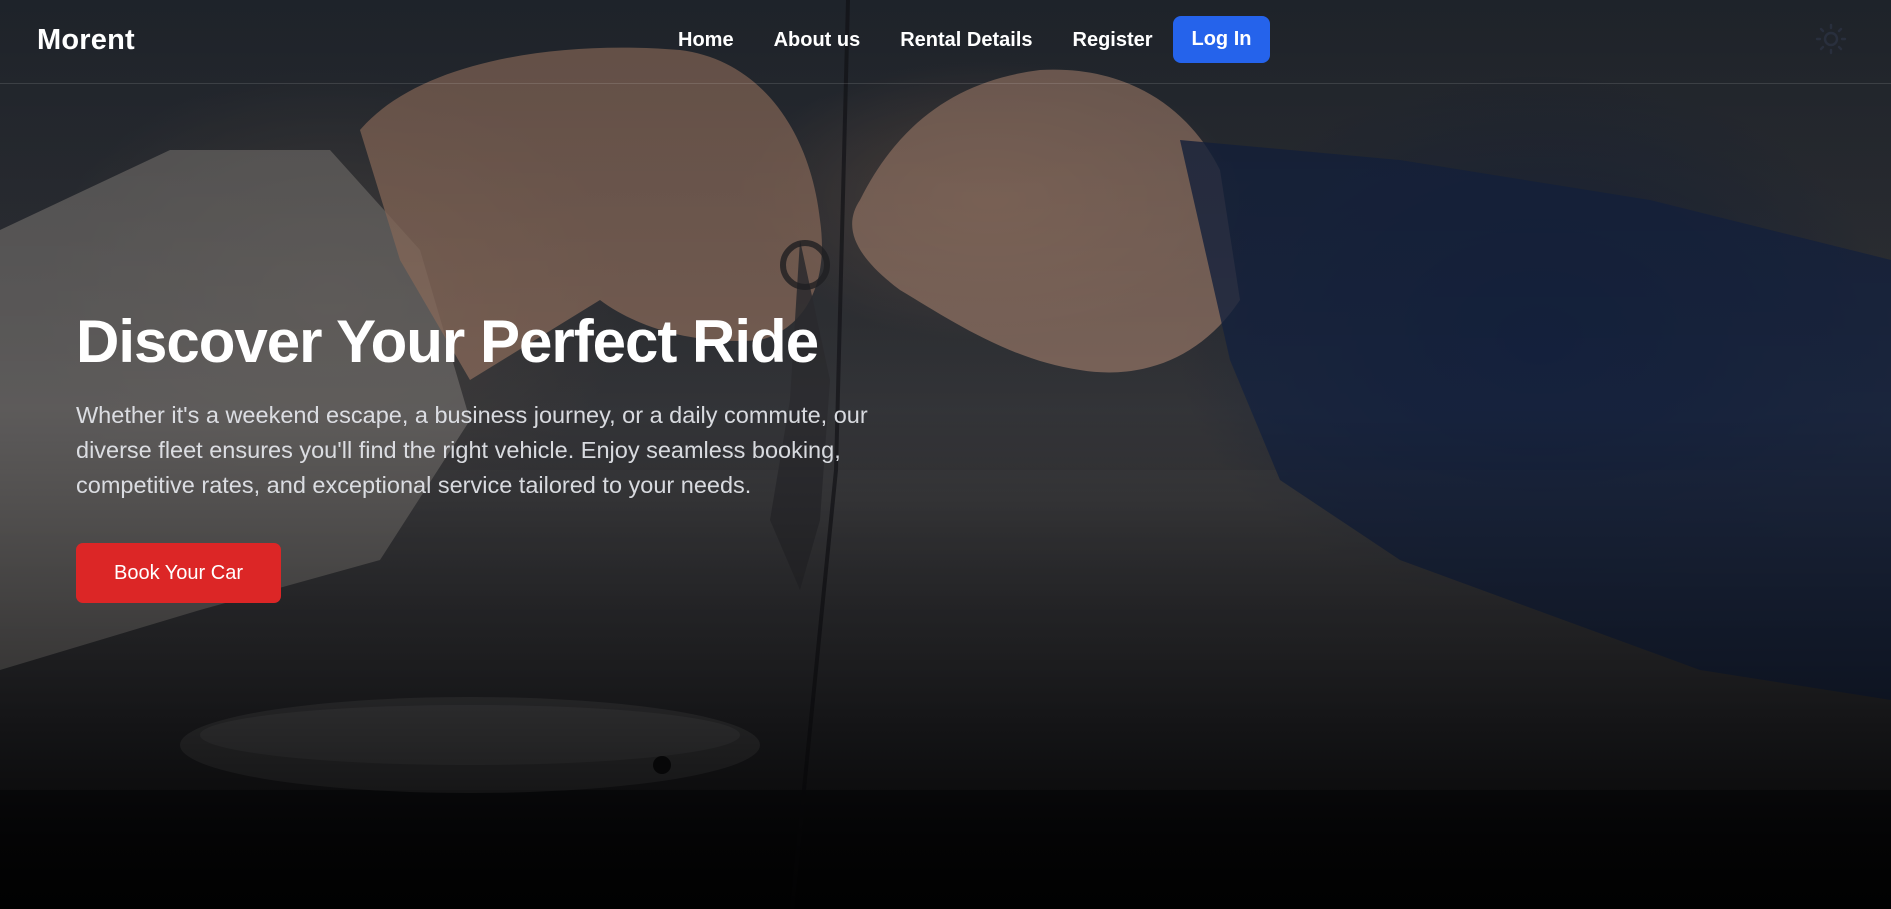  I want to click on brand-logo: Morent, so click(86, 40).